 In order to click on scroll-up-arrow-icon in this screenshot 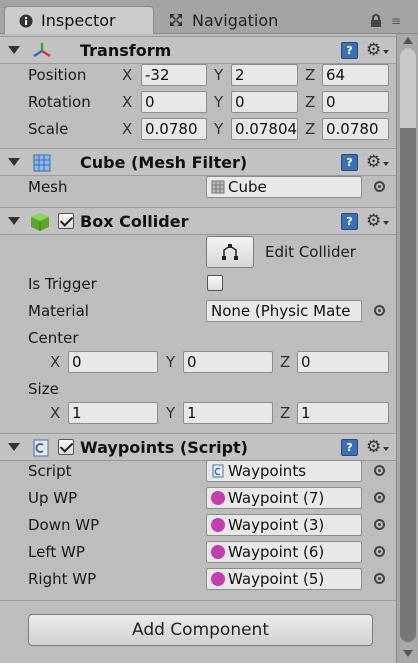, I will do `click(408, 40)`.